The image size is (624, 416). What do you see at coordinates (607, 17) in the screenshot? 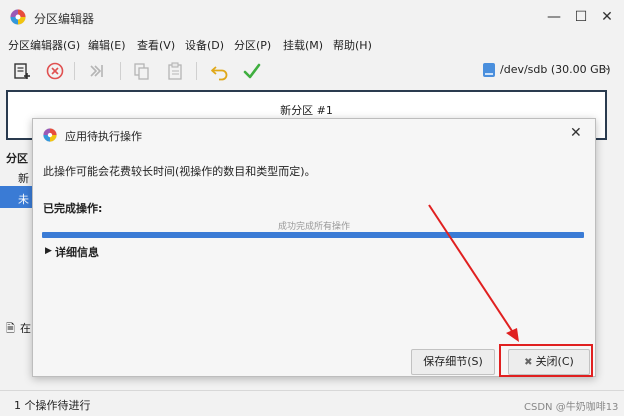
I see `close-window-button: ✕` at bounding box center [607, 17].